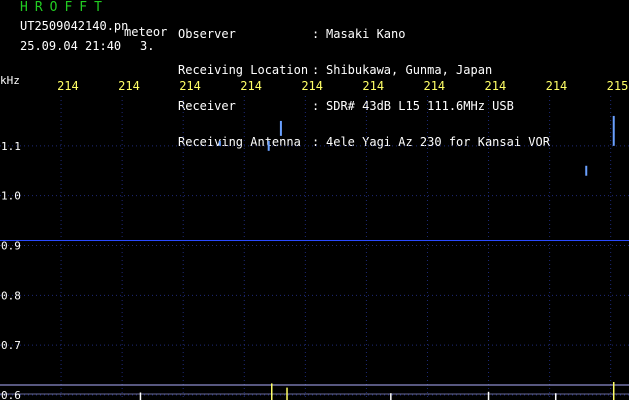  I want to click on y-tick-label: 0.9, so click(11, 246).